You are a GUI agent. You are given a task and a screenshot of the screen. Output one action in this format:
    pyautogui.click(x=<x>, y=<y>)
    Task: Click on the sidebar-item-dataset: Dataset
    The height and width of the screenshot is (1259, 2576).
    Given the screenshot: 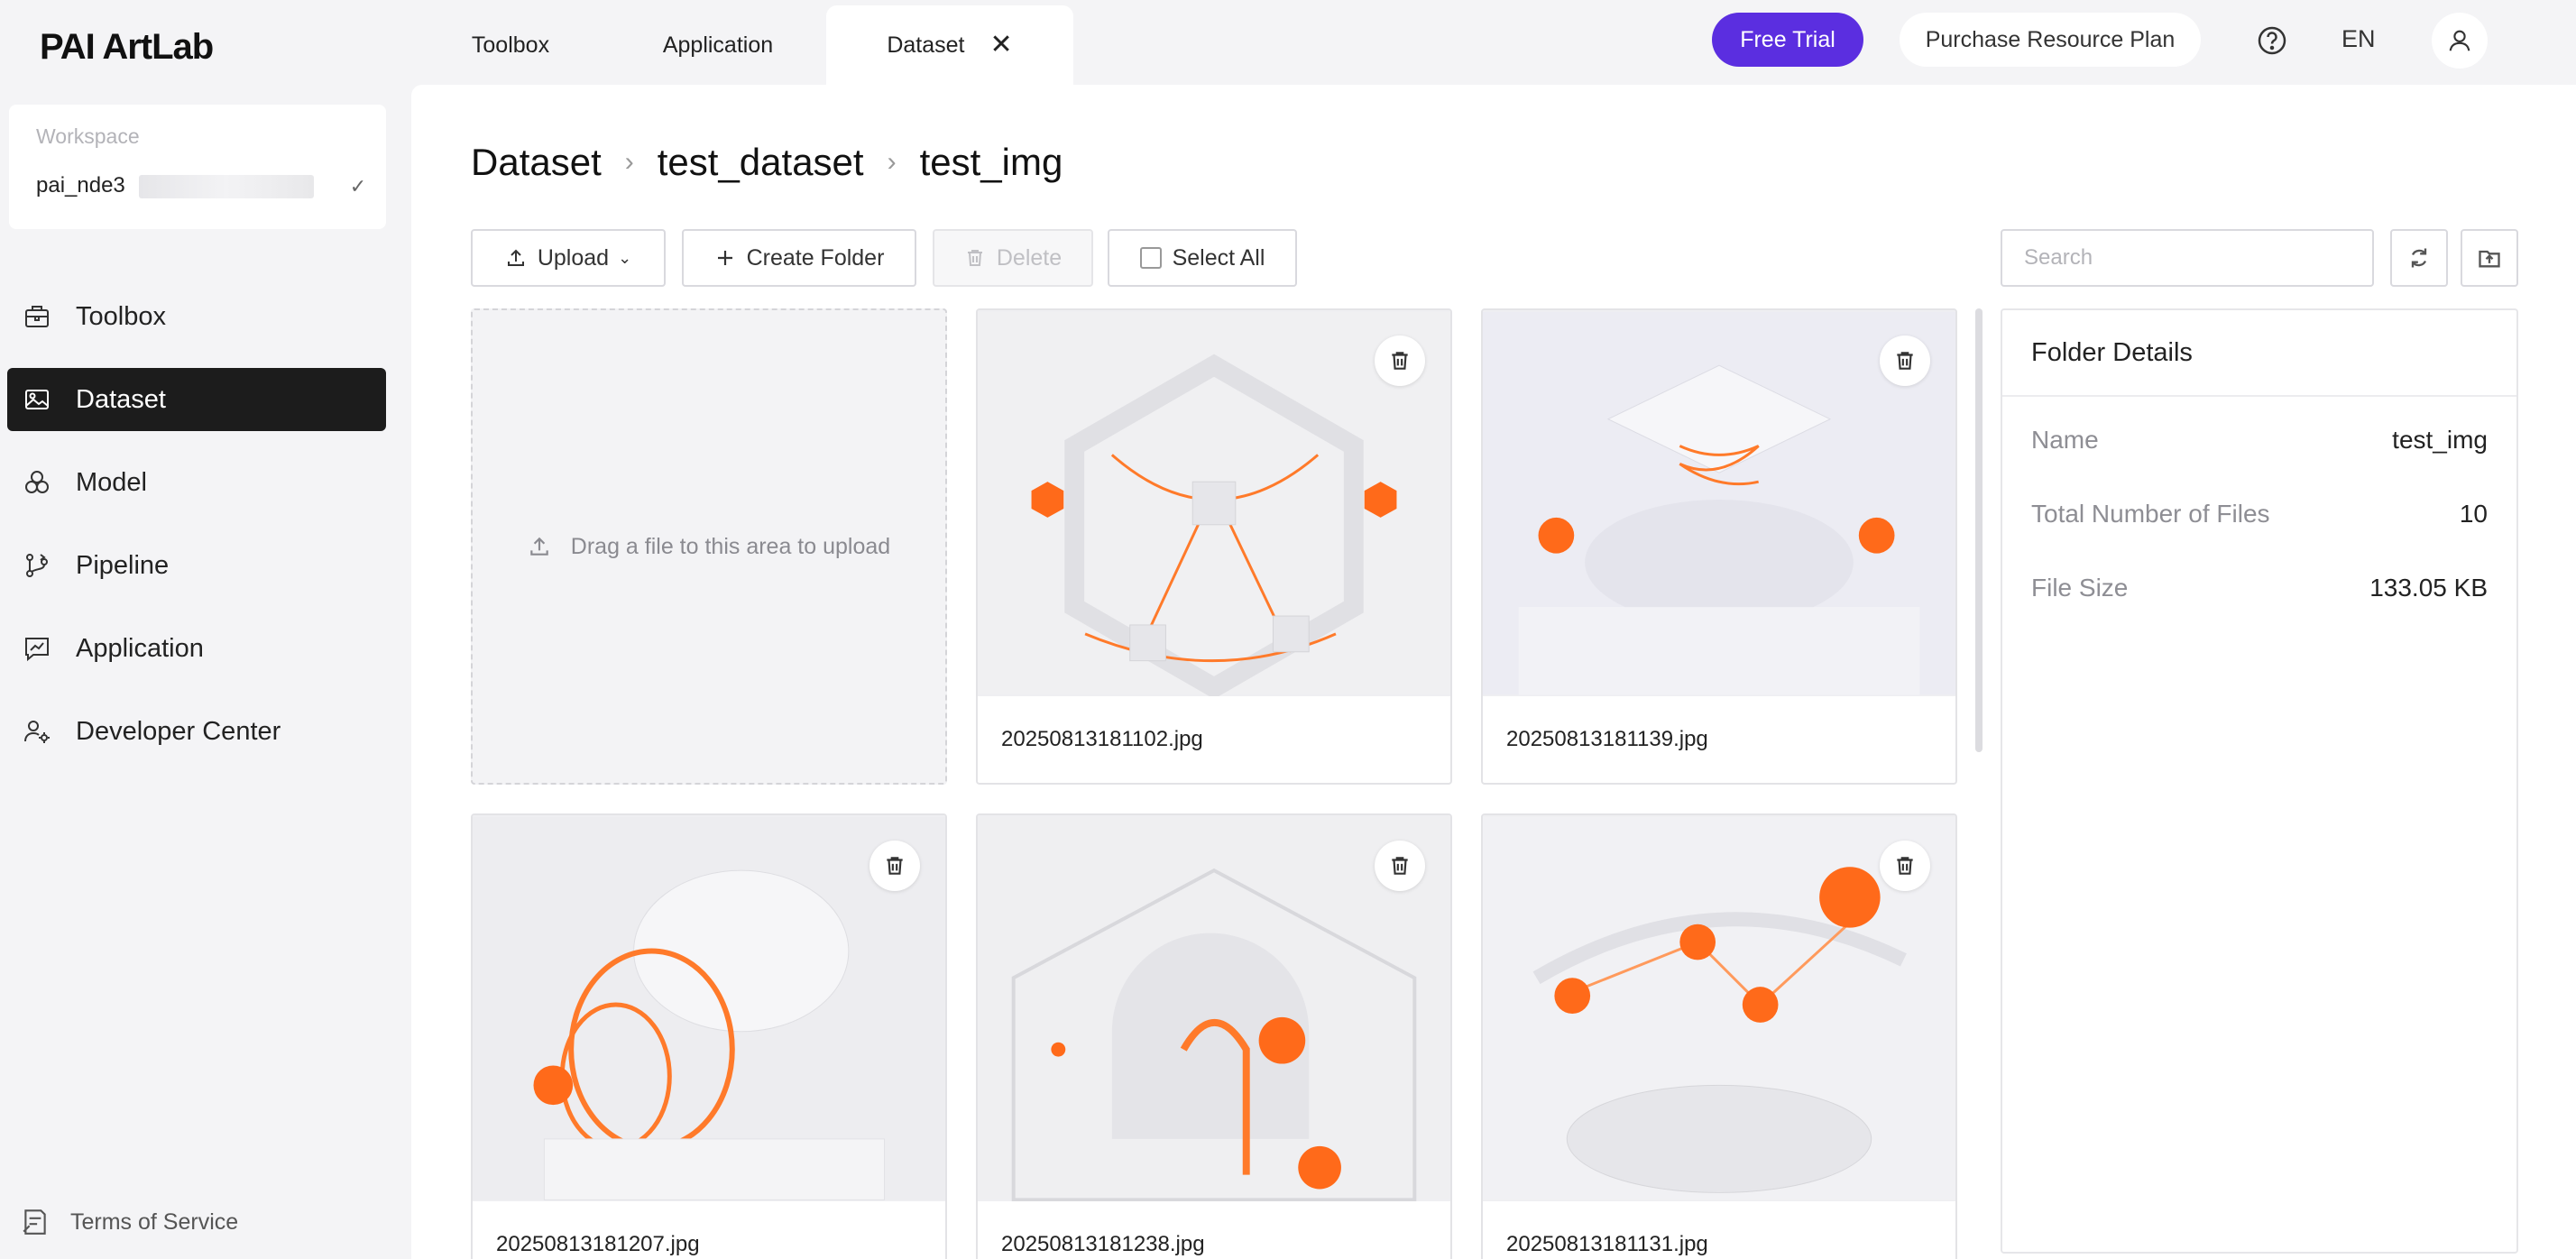 What is the action you would take?
    pyautogui.click(x=196, y=399)
    